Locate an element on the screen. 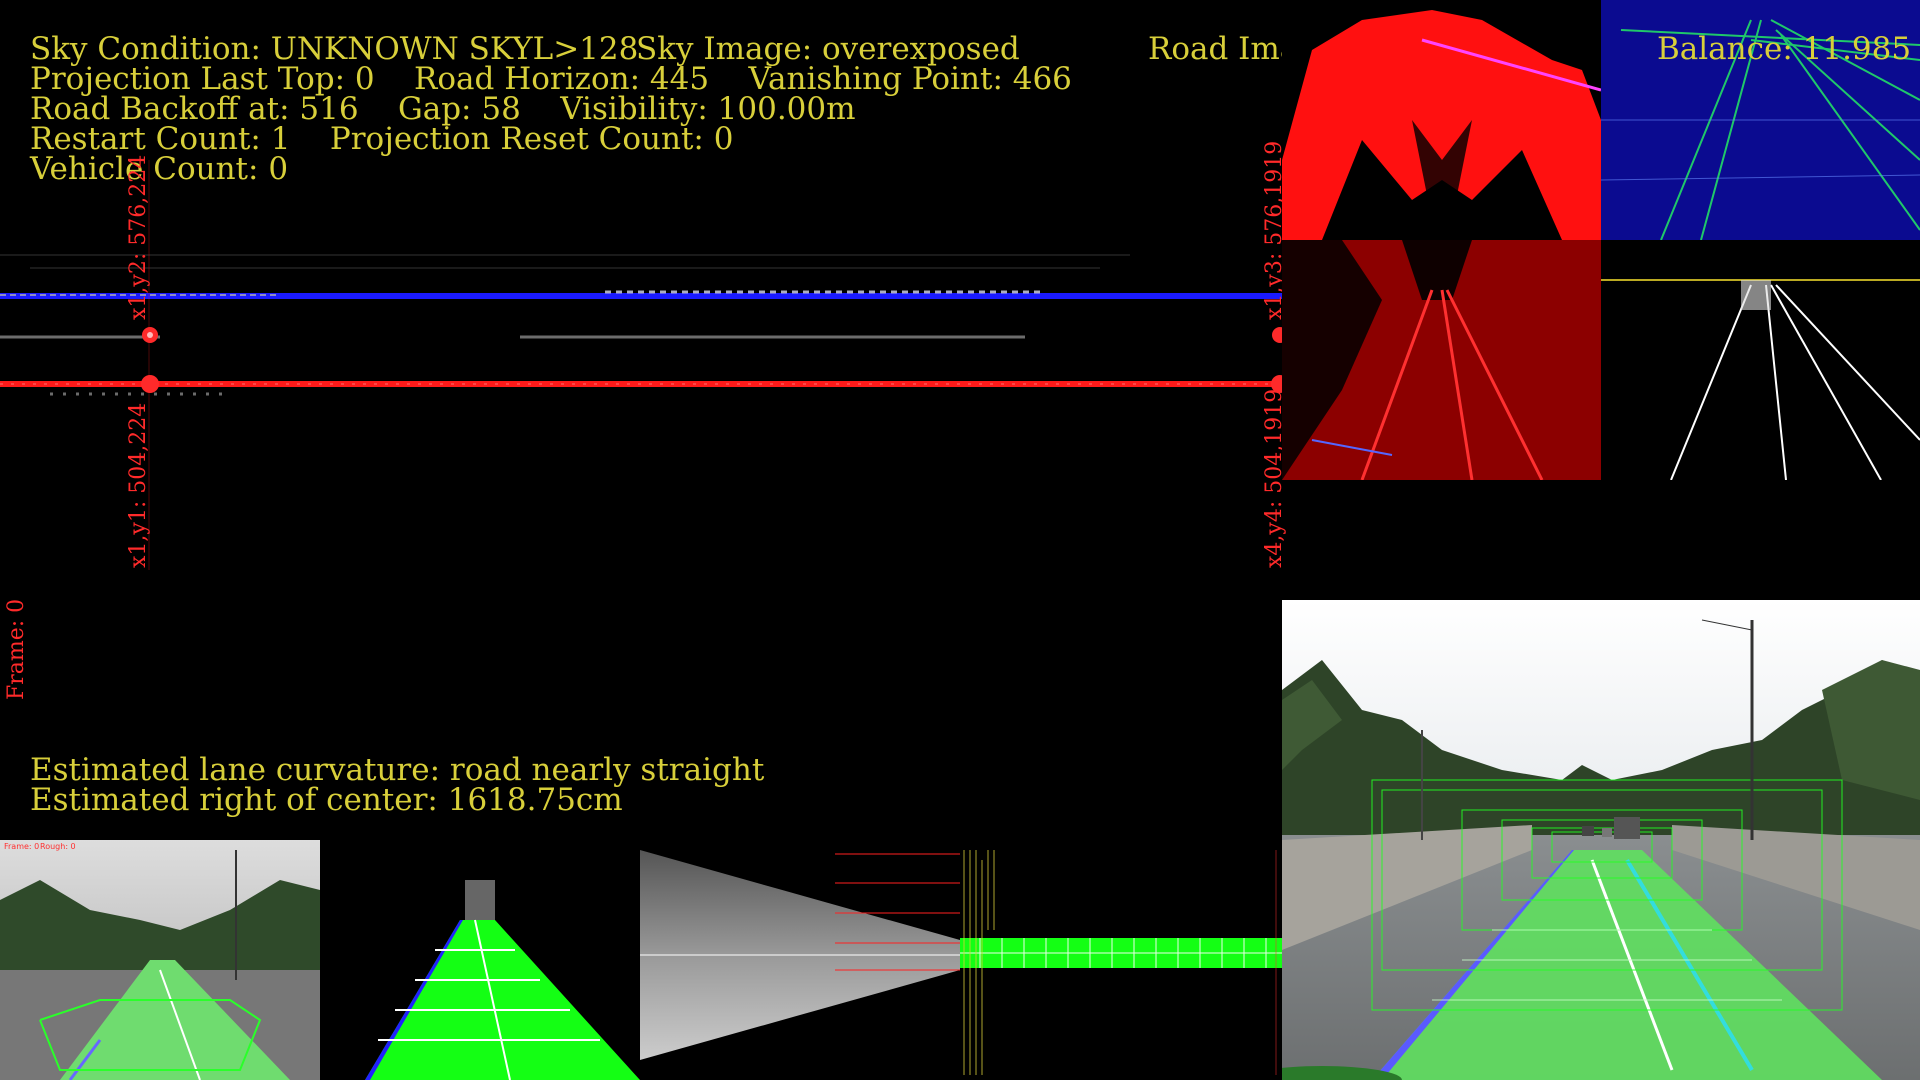  red-sky-panel is located at coordinates (1441, 120).